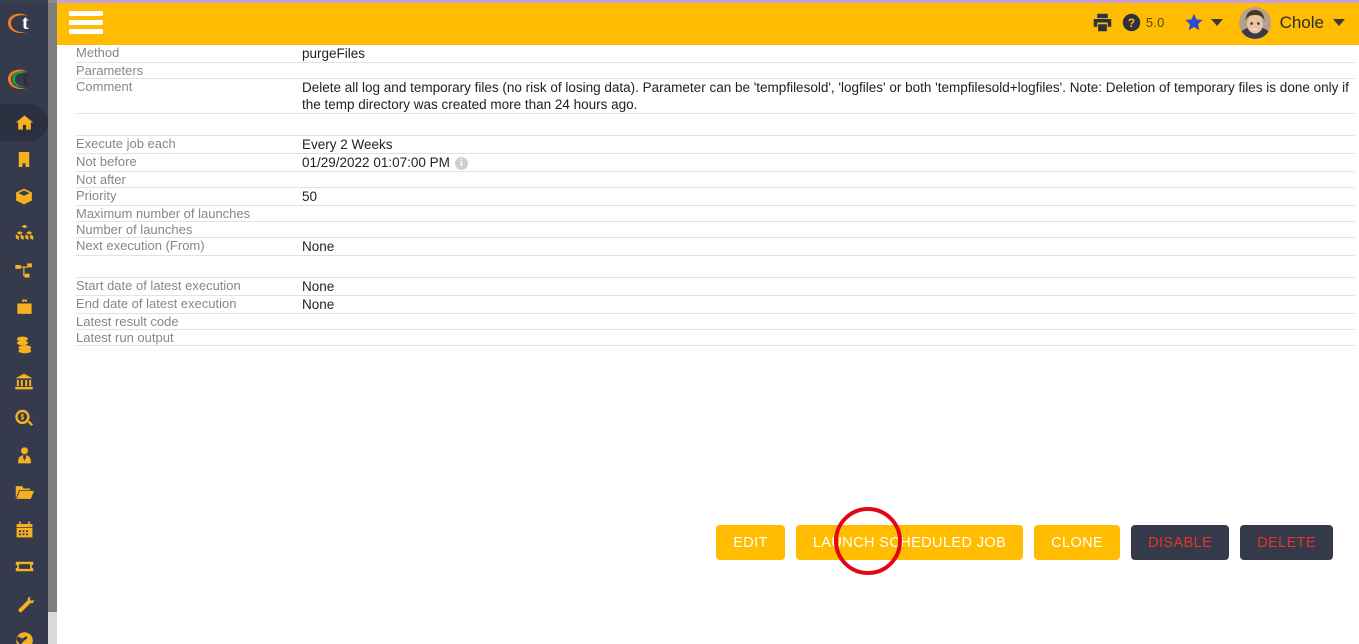 The height and width of the screenshot is (644, 1359). What do you see at coordinates (750, 542) in the screenshot?
I see `edit-button: EDIT` at bounding box center [750, 542].